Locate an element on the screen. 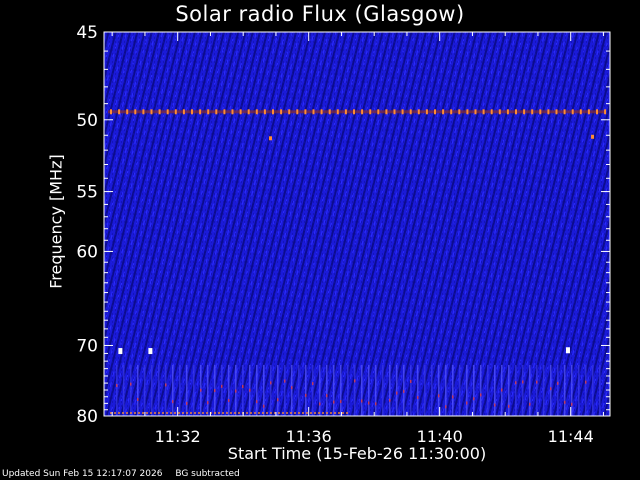 This screenshot has height=480, width=640. y-tick-label: 50 is located at coordinates (87, 121).